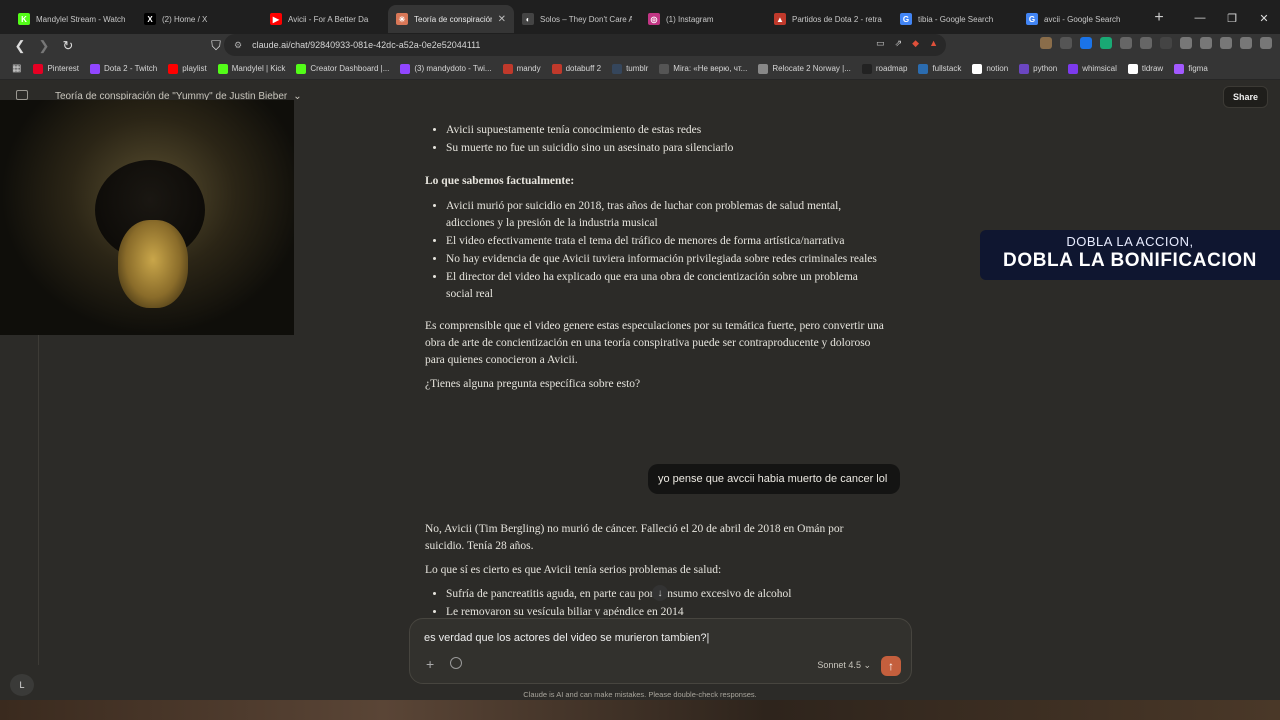 The height and width of the screenshot is (720, 1280). What do you see at coordinates (22, 95) in the screenshot?
I see `sidebar-toggle-icon` at bounding box center [22, 95].